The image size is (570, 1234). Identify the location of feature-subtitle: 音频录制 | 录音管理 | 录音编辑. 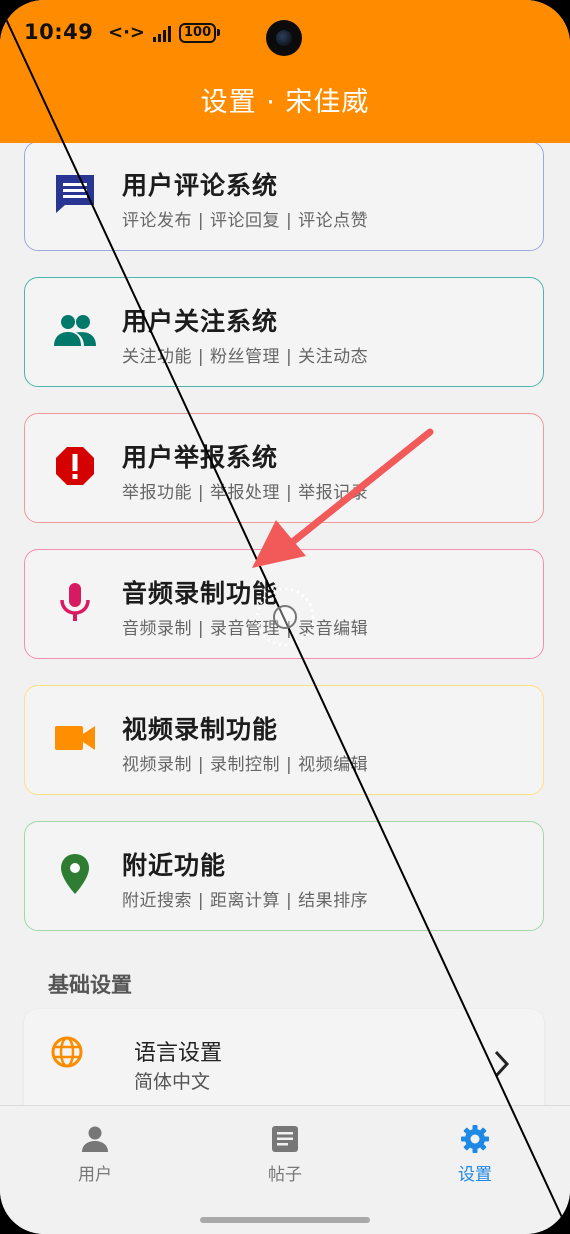
(245, 629).